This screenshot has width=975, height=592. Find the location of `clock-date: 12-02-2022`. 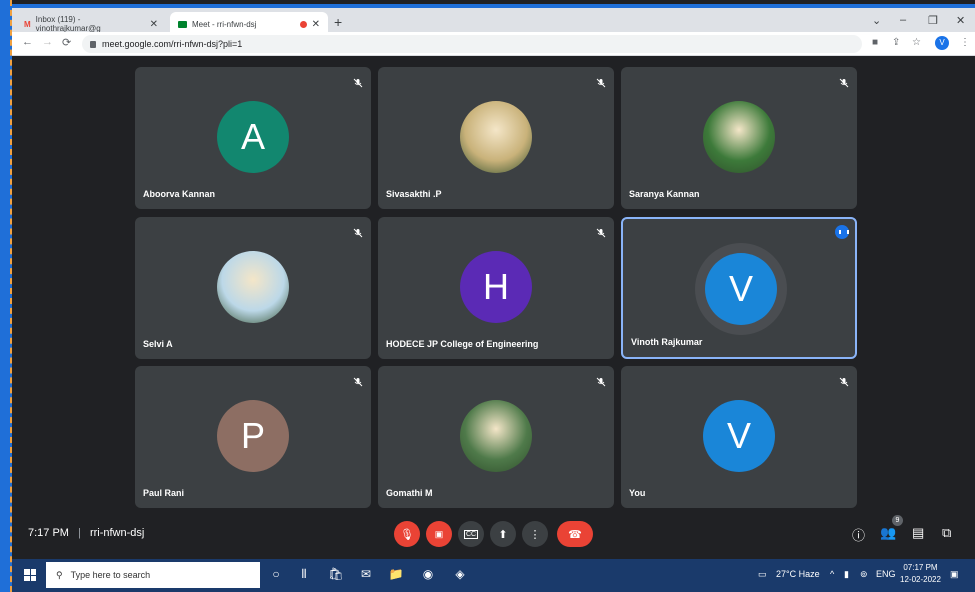

clock-date: 12-02-2022 is located at coordinates (920, 579).